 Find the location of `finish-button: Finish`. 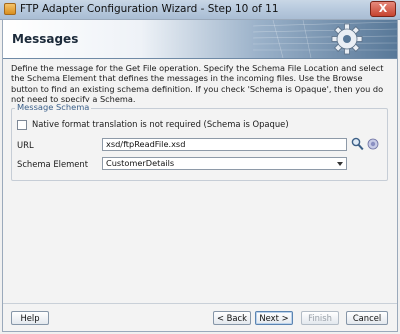

finish-button: Finish is located at coordinates (320, 318).